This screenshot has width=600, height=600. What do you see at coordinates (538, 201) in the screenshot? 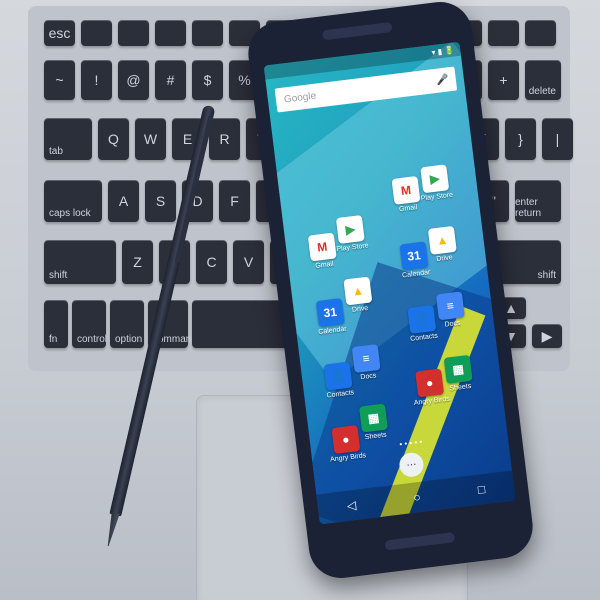
I see `enter-key: enter return` at bounding box center [538, 201].